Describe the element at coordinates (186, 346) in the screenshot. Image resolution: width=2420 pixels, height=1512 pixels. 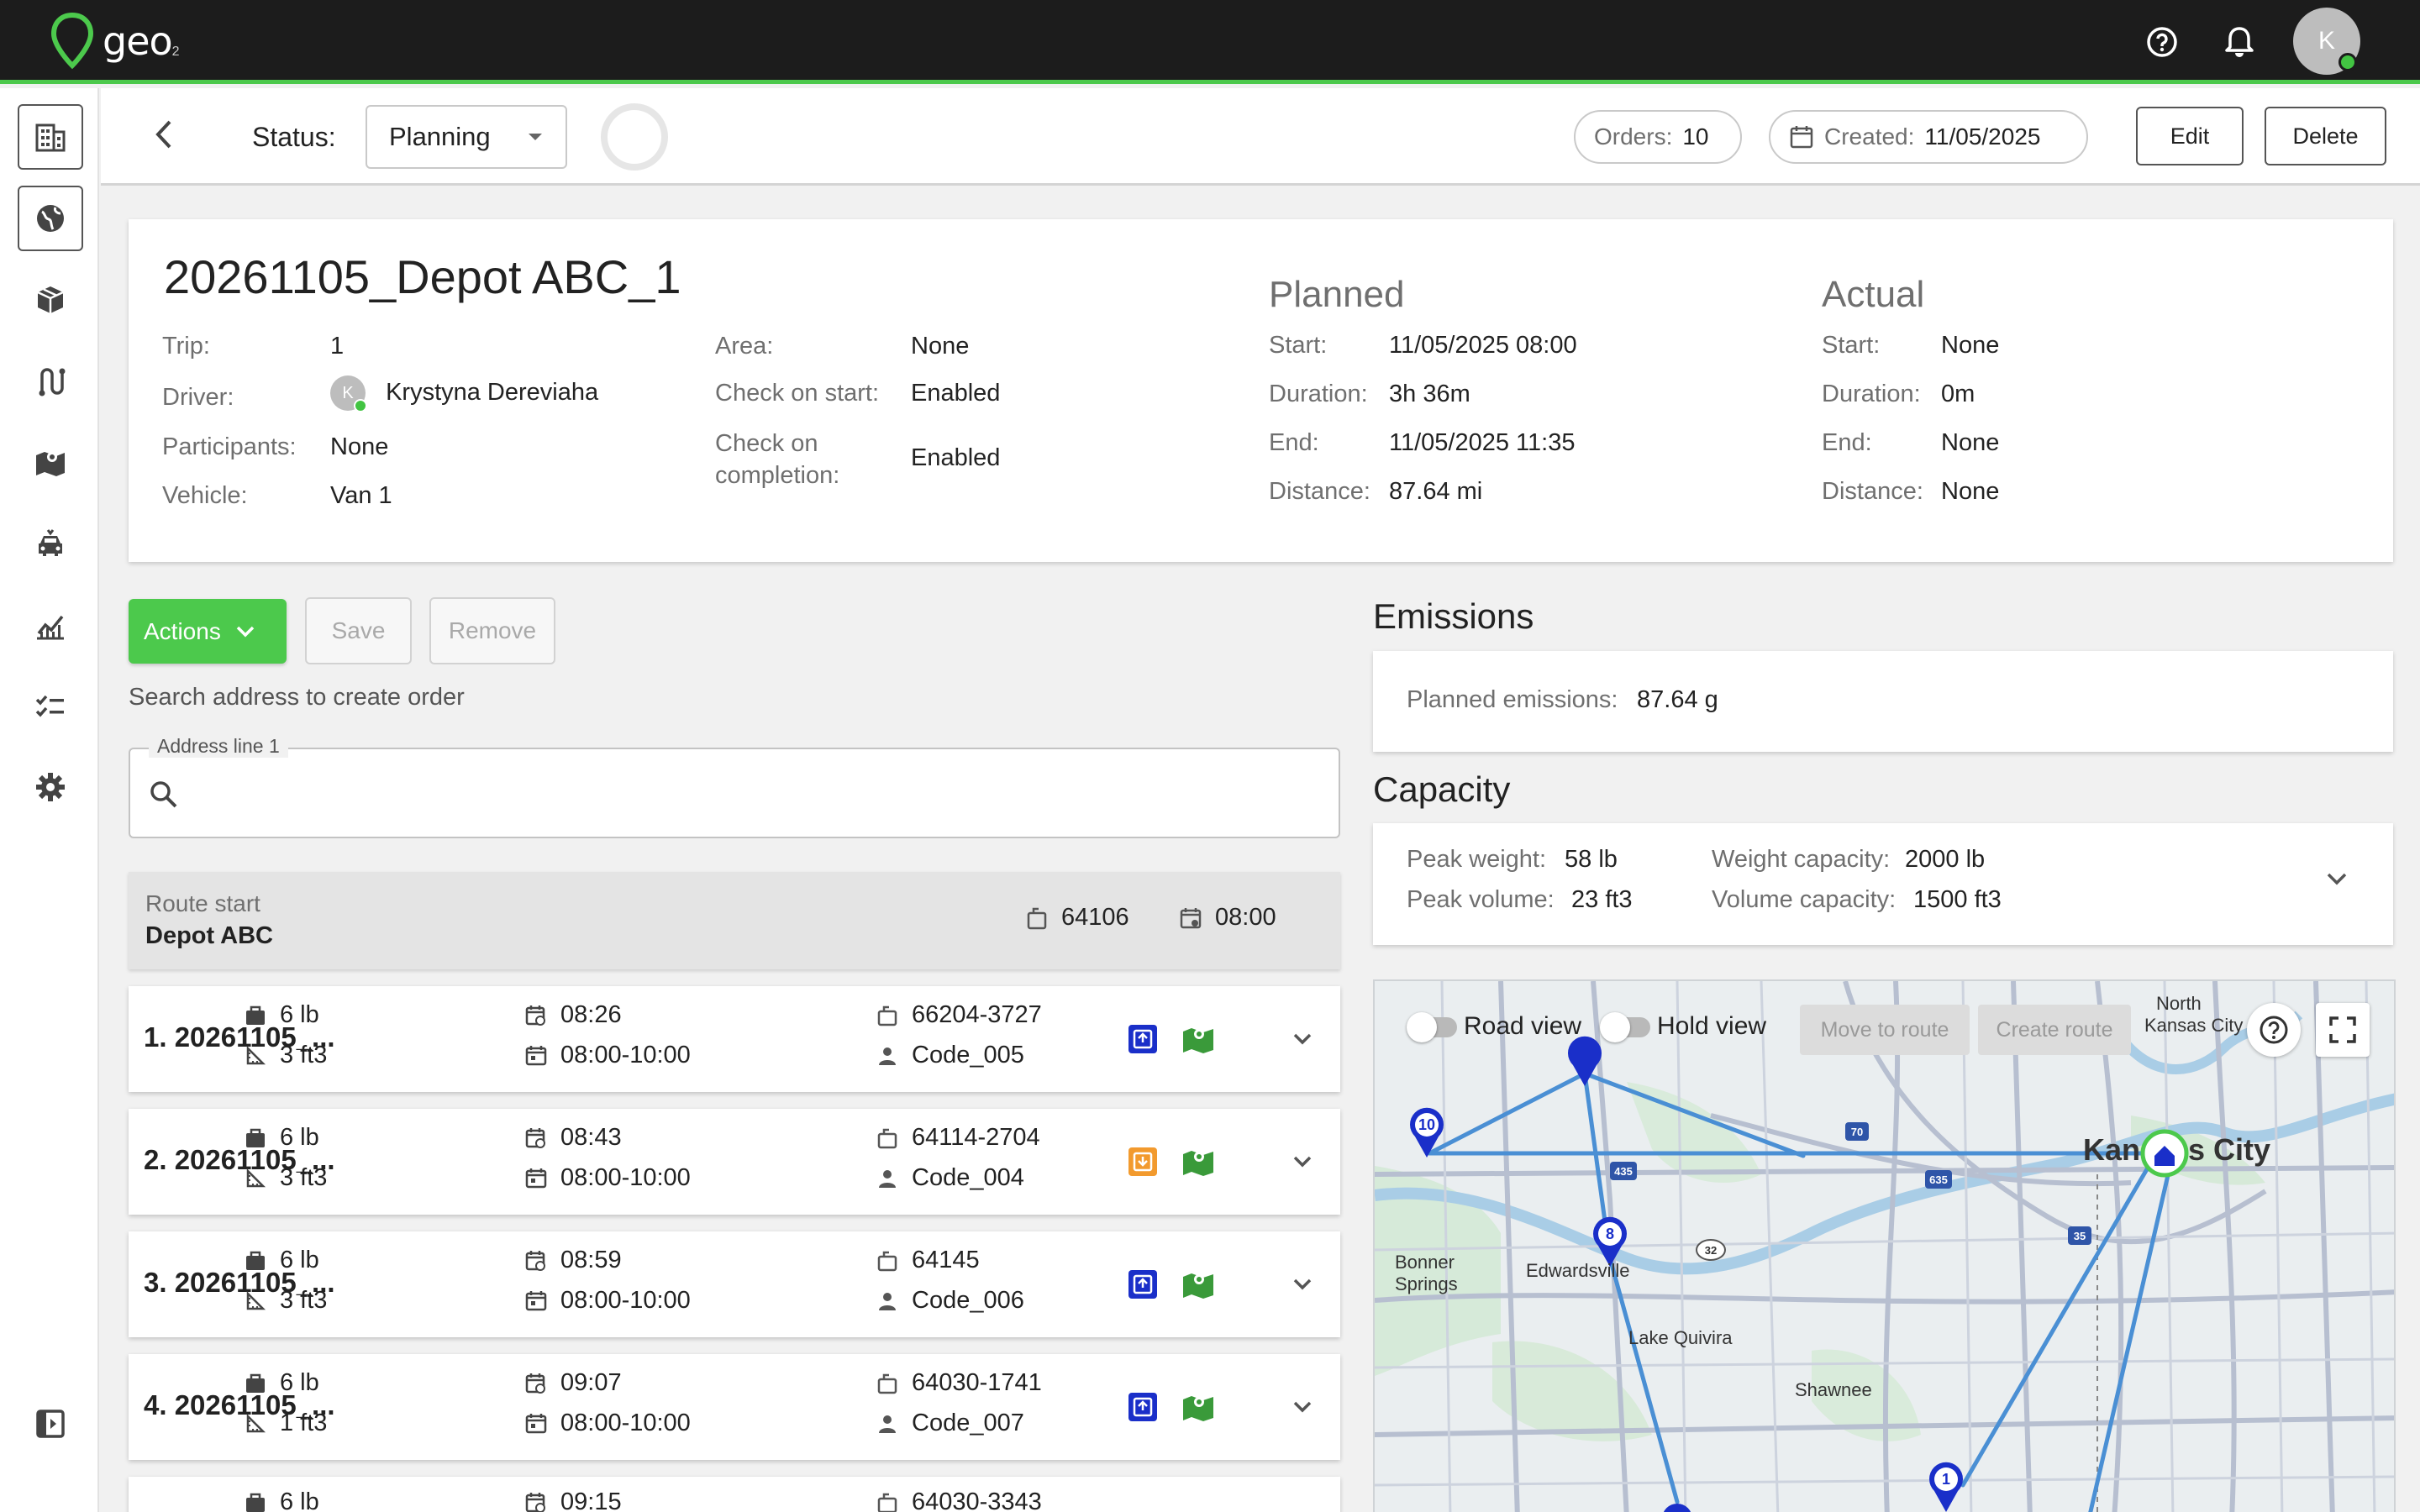
I see `trip-label: Trip:` at that location.